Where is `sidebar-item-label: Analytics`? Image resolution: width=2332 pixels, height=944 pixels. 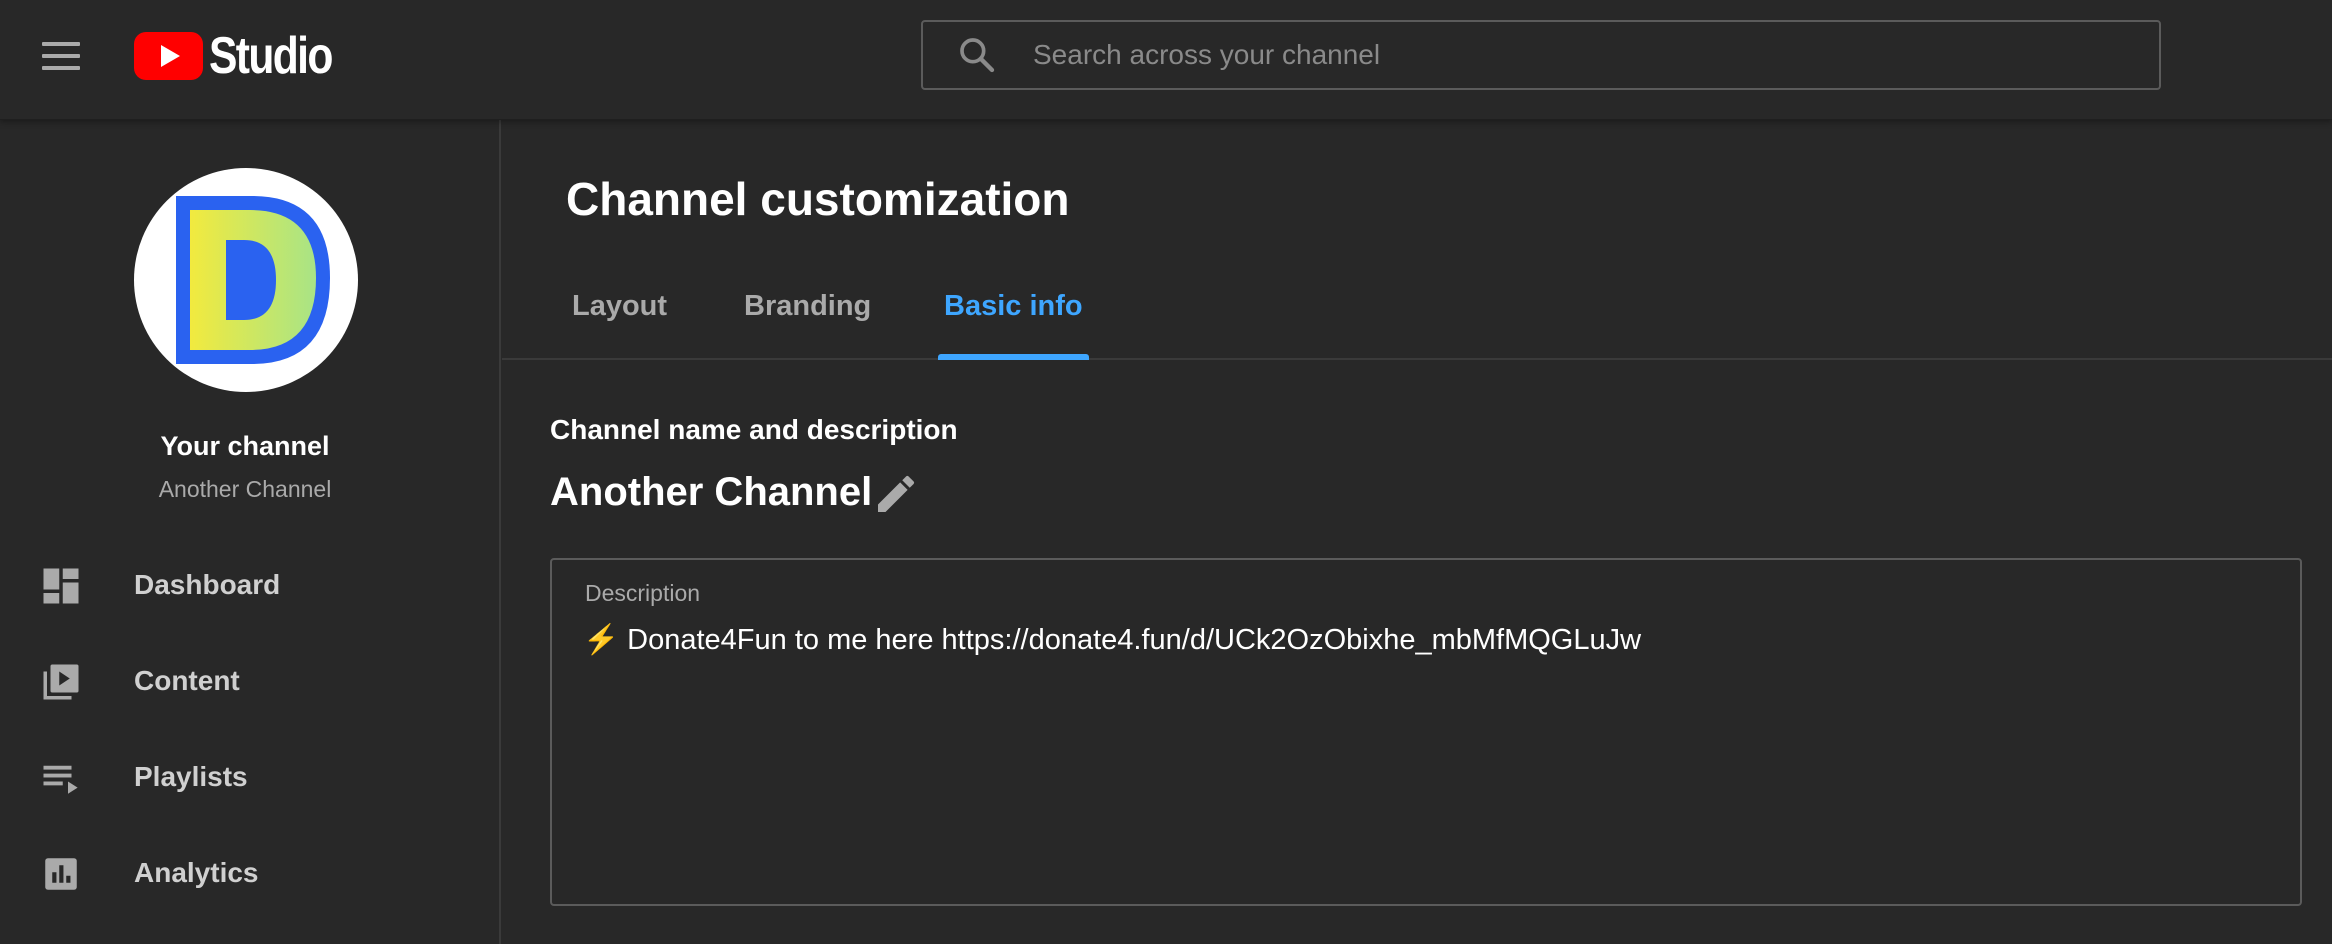 sidebar-item-label: Analytics is located at coordinates (196, 872).